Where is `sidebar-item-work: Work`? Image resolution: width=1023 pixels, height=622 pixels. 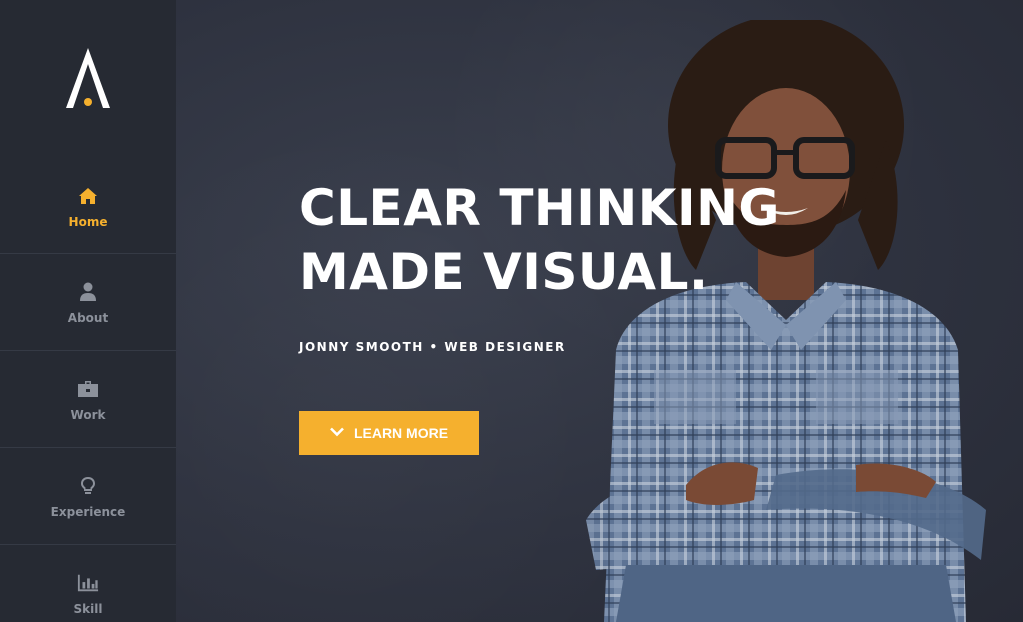 sidebar-item-work: Work is located at coordinates (88, 399).